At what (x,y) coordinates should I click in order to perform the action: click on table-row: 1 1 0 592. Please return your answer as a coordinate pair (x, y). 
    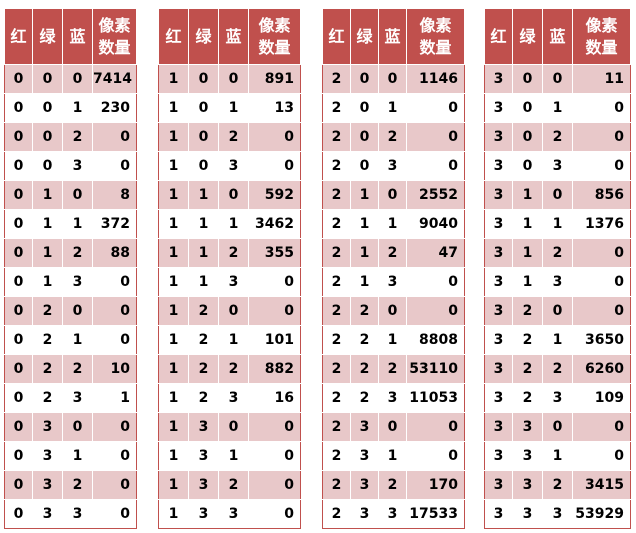
    Looking at the image, I should click on (229, 195).